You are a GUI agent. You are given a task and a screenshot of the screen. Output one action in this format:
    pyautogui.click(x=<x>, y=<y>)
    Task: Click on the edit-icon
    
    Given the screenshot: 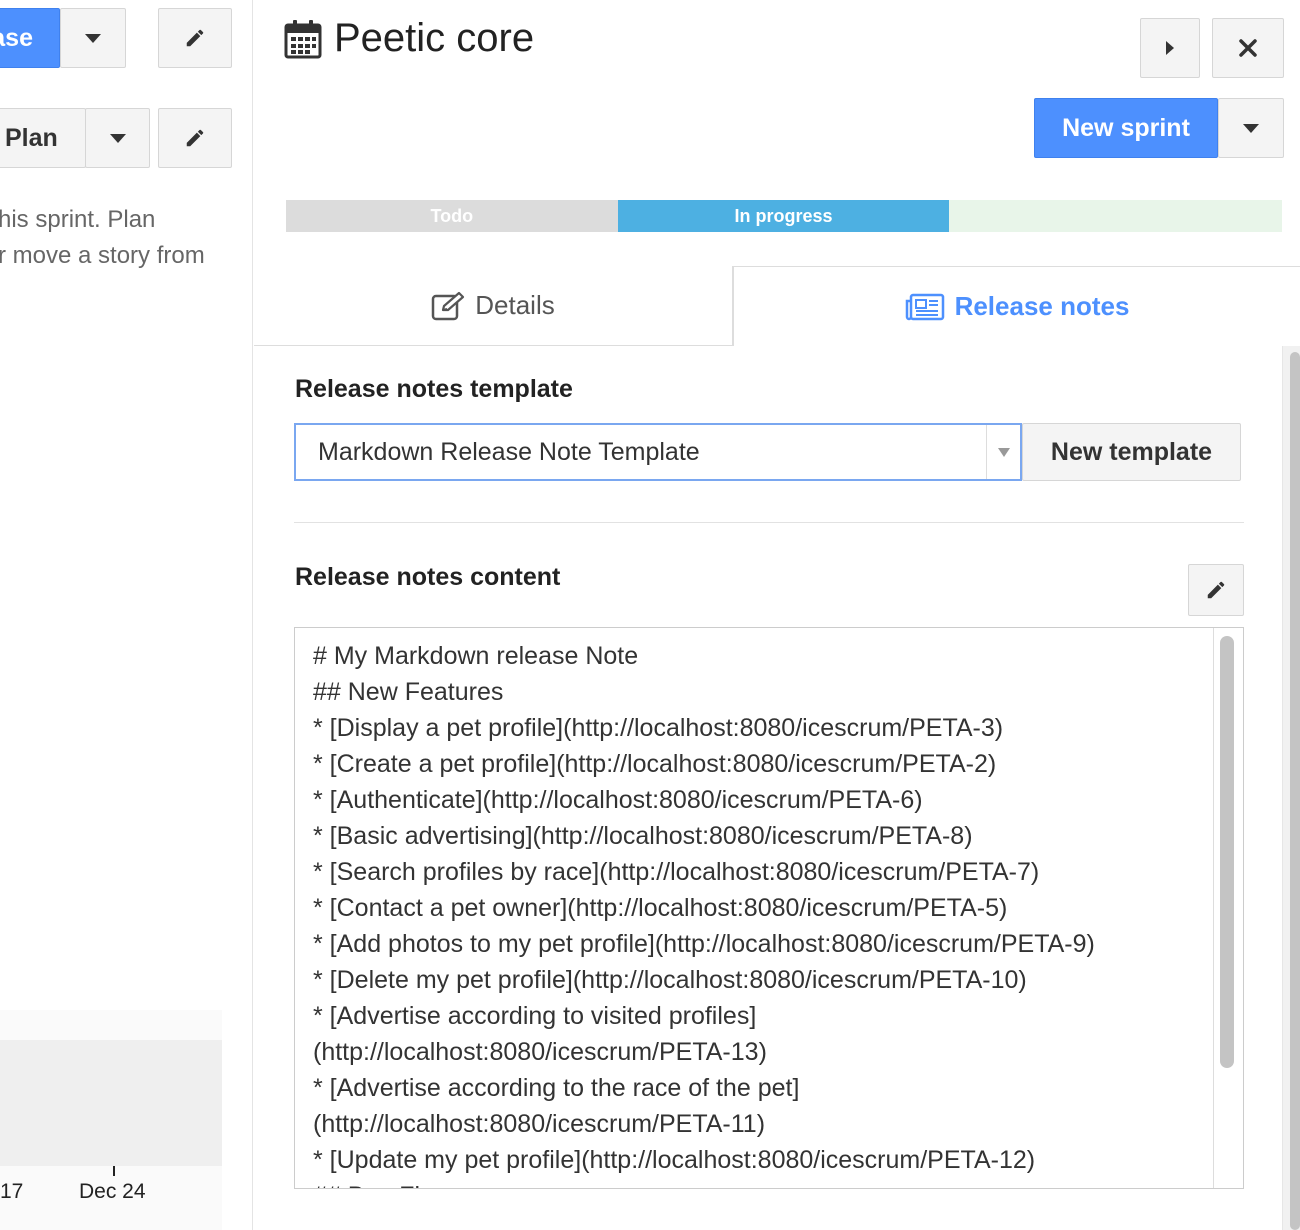 What is the action you would take?
    pyautogui.click(x=448, y=305)
    